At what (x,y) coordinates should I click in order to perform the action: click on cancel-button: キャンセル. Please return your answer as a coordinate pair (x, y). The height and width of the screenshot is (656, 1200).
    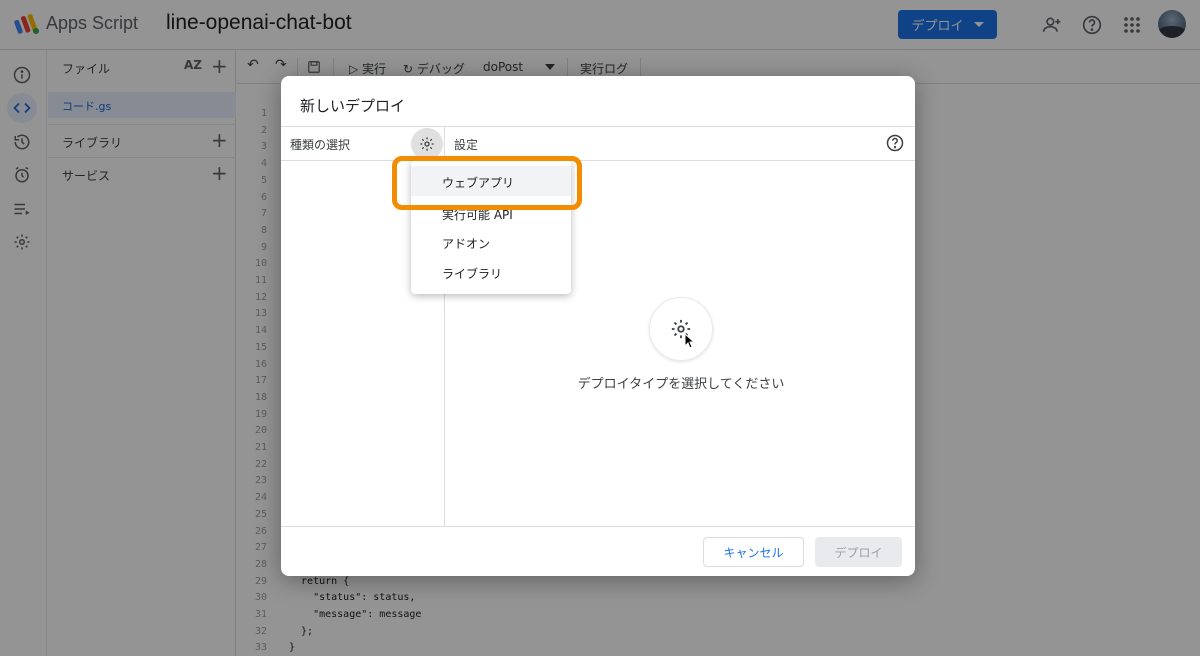
    Looking at the image, I should click on (753, 552).